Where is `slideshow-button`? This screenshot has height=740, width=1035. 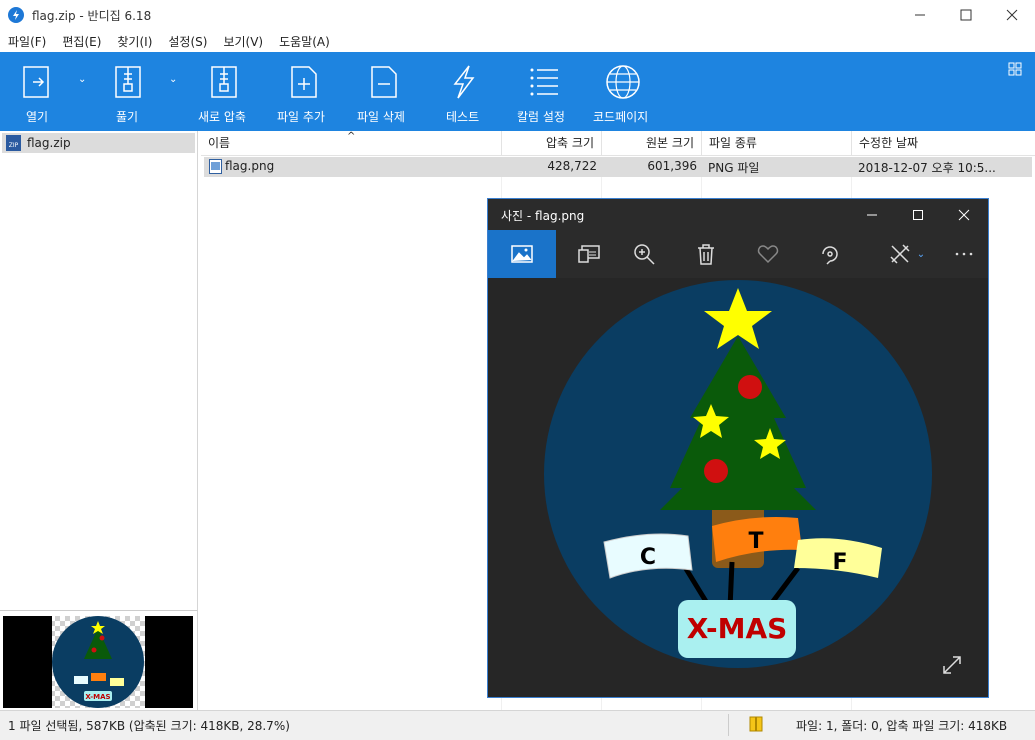 slideshow-button is located at coordinates (589, 254).